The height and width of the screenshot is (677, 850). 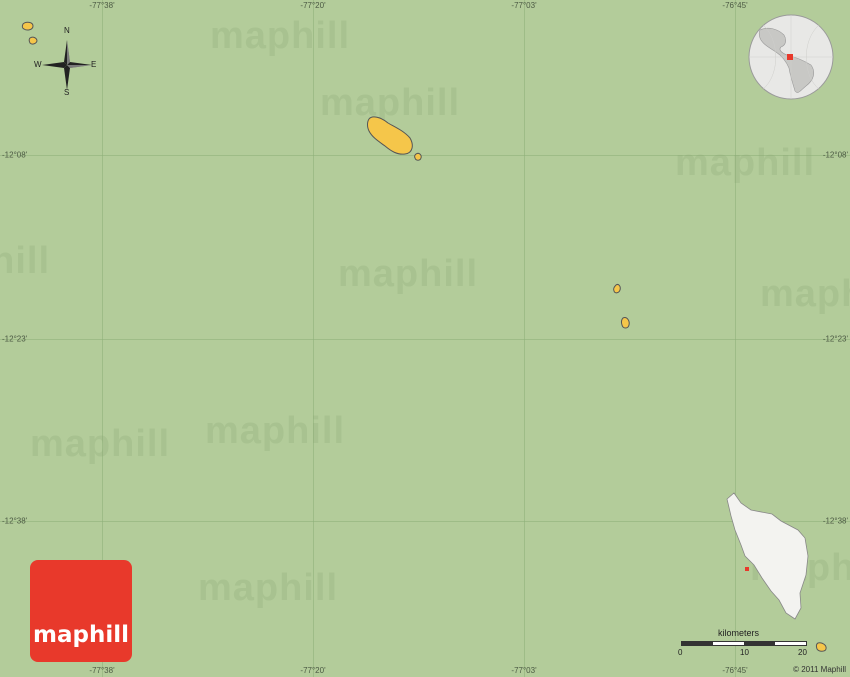 What do you see at coordinates (15, 155) in the screenshot?
I see `latitude-label-left: -12°08'` at bounding box center [15, 155].